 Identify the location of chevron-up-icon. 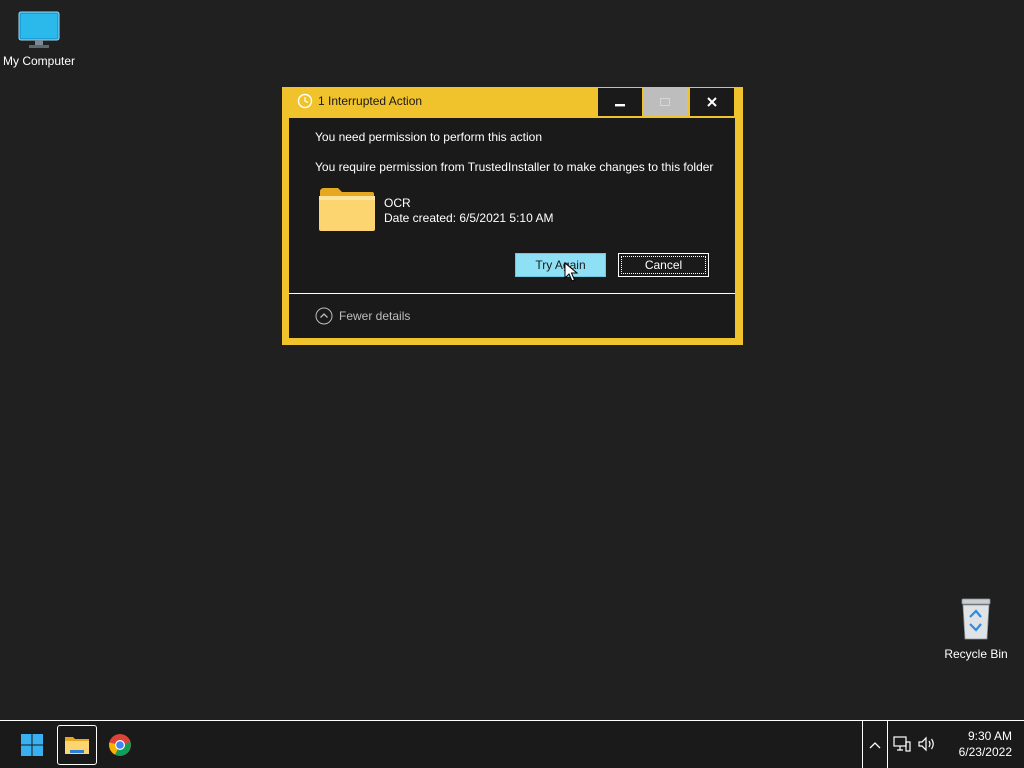
(875, 744).